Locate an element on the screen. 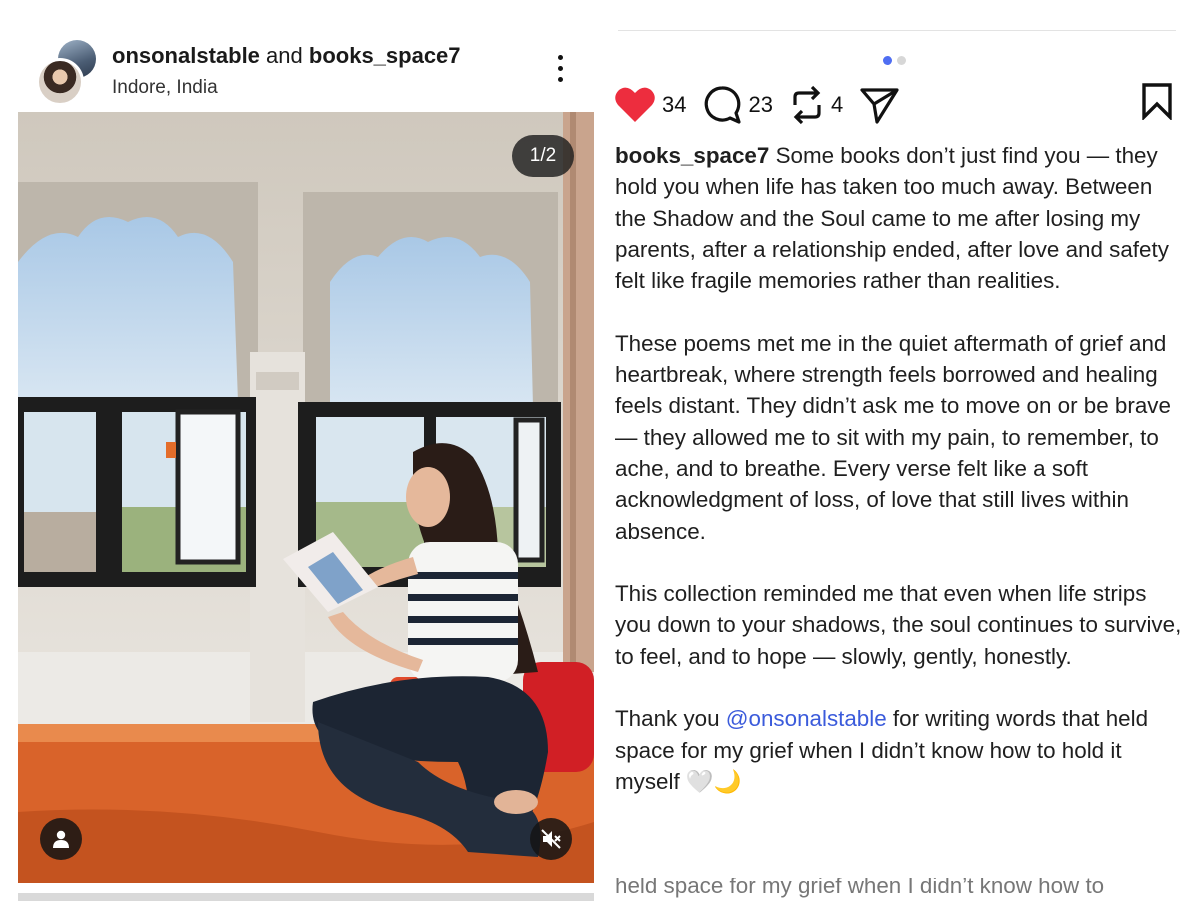  more-vertical-icon is located at coordinates (560, 71).